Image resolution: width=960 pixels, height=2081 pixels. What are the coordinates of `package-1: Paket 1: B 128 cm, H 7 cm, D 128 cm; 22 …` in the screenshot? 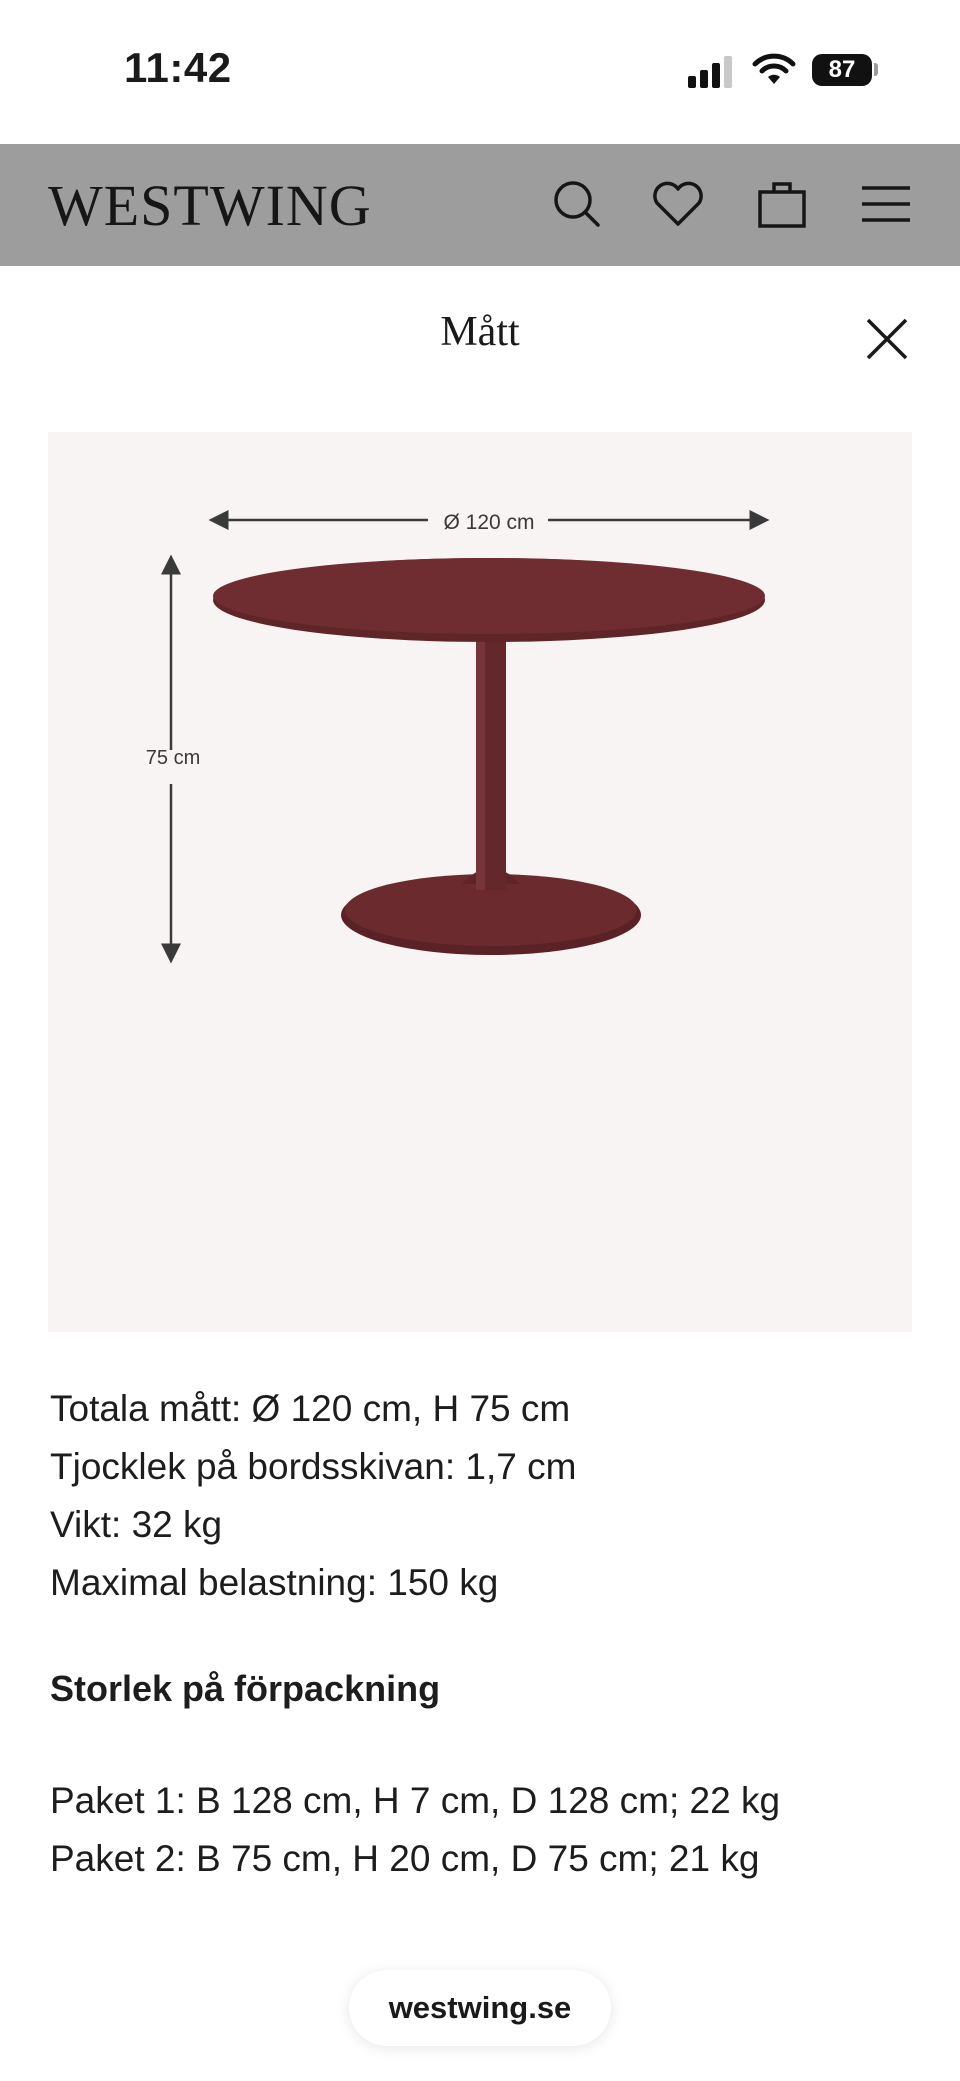 It's located at (415, 1800).